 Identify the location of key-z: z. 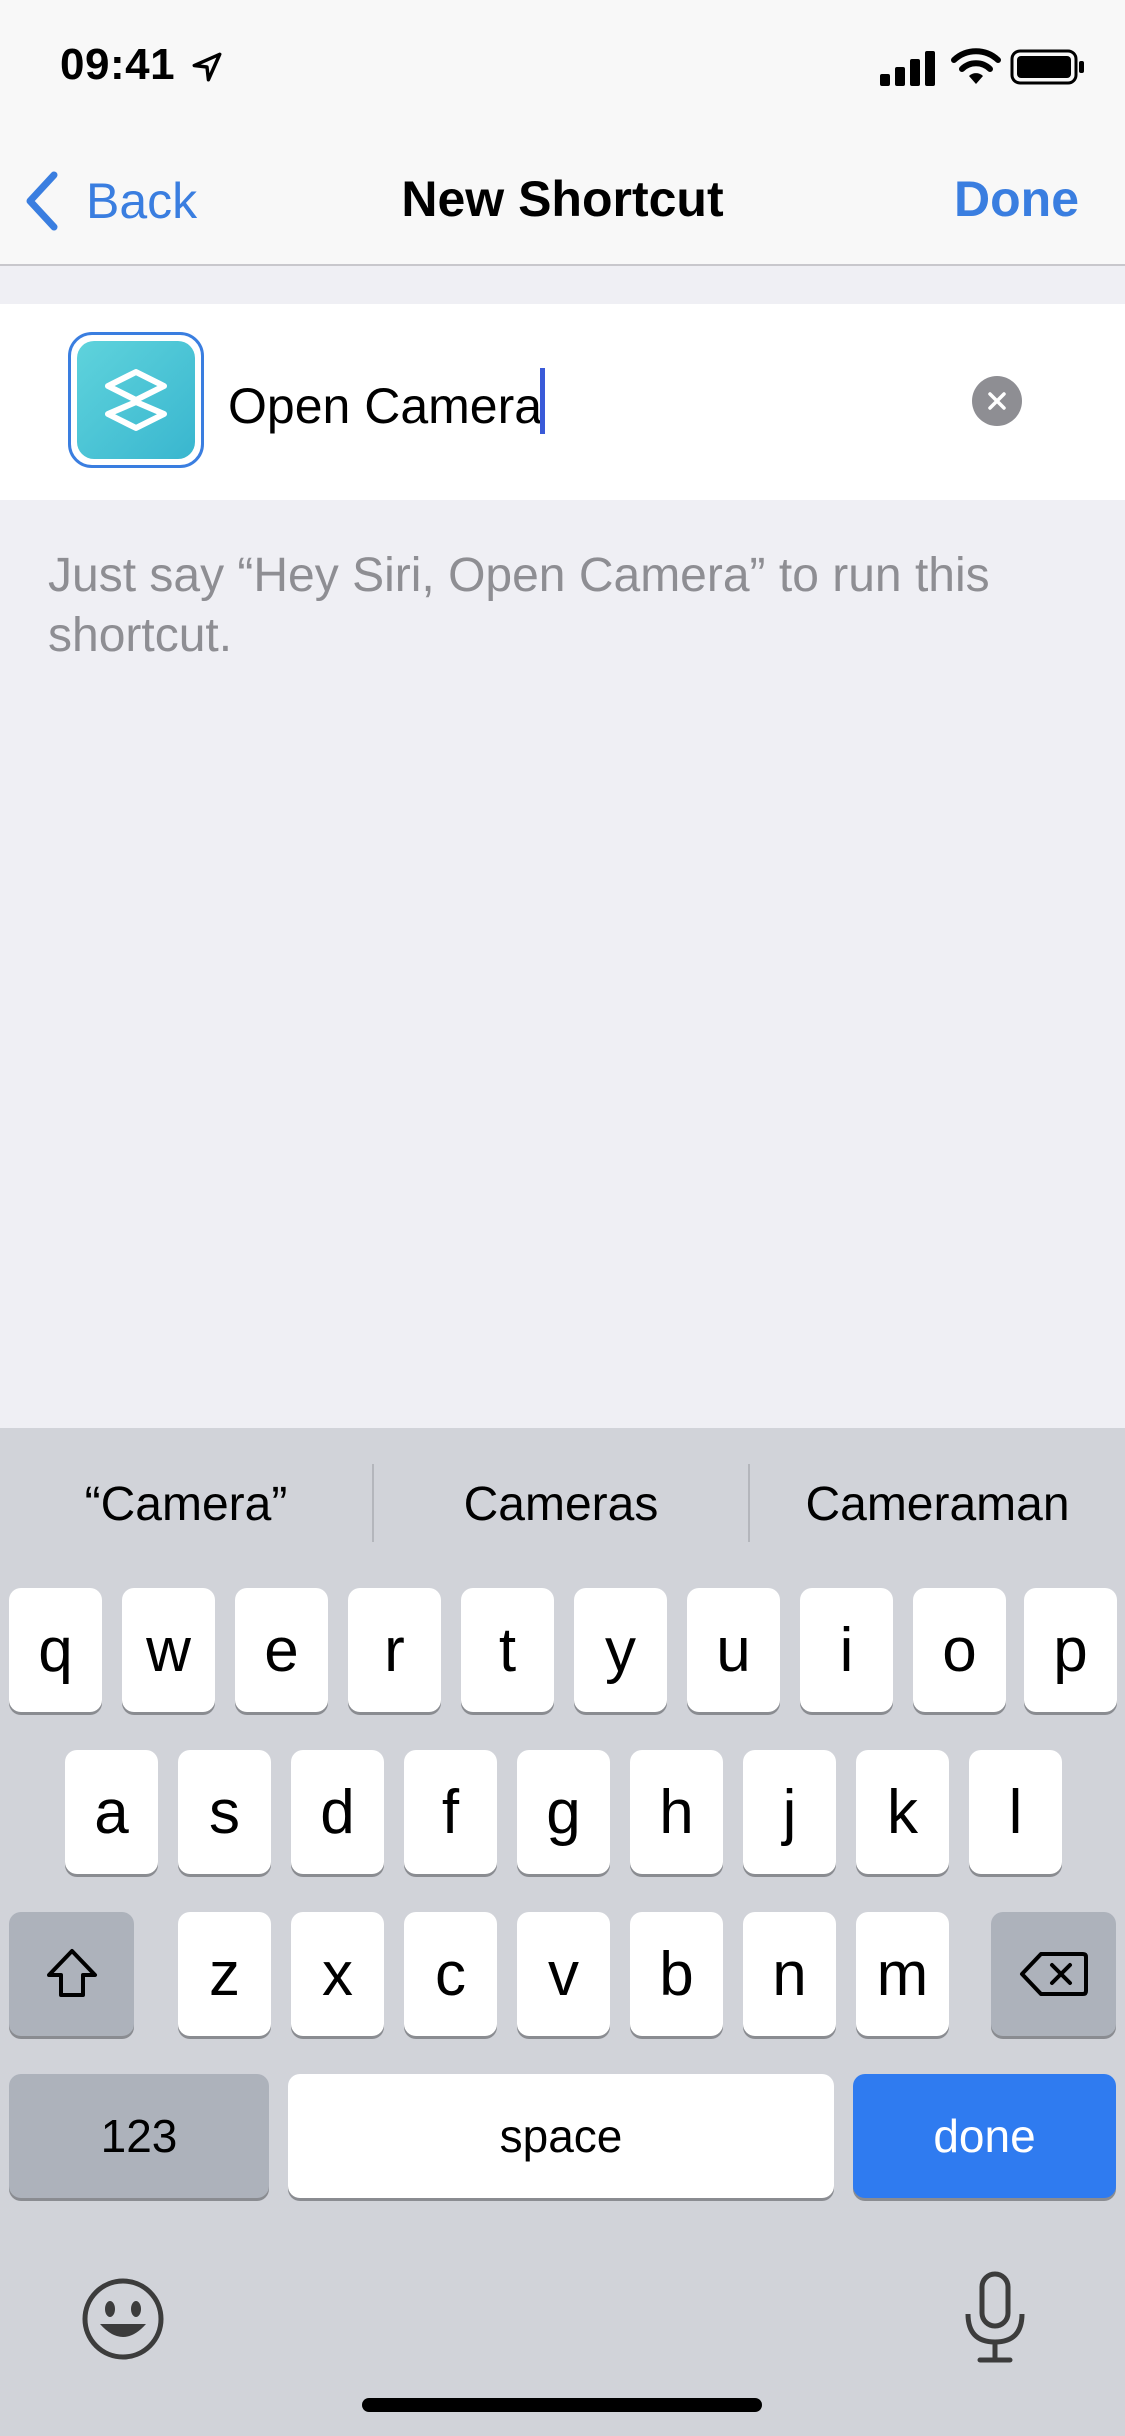
(224, 1974).